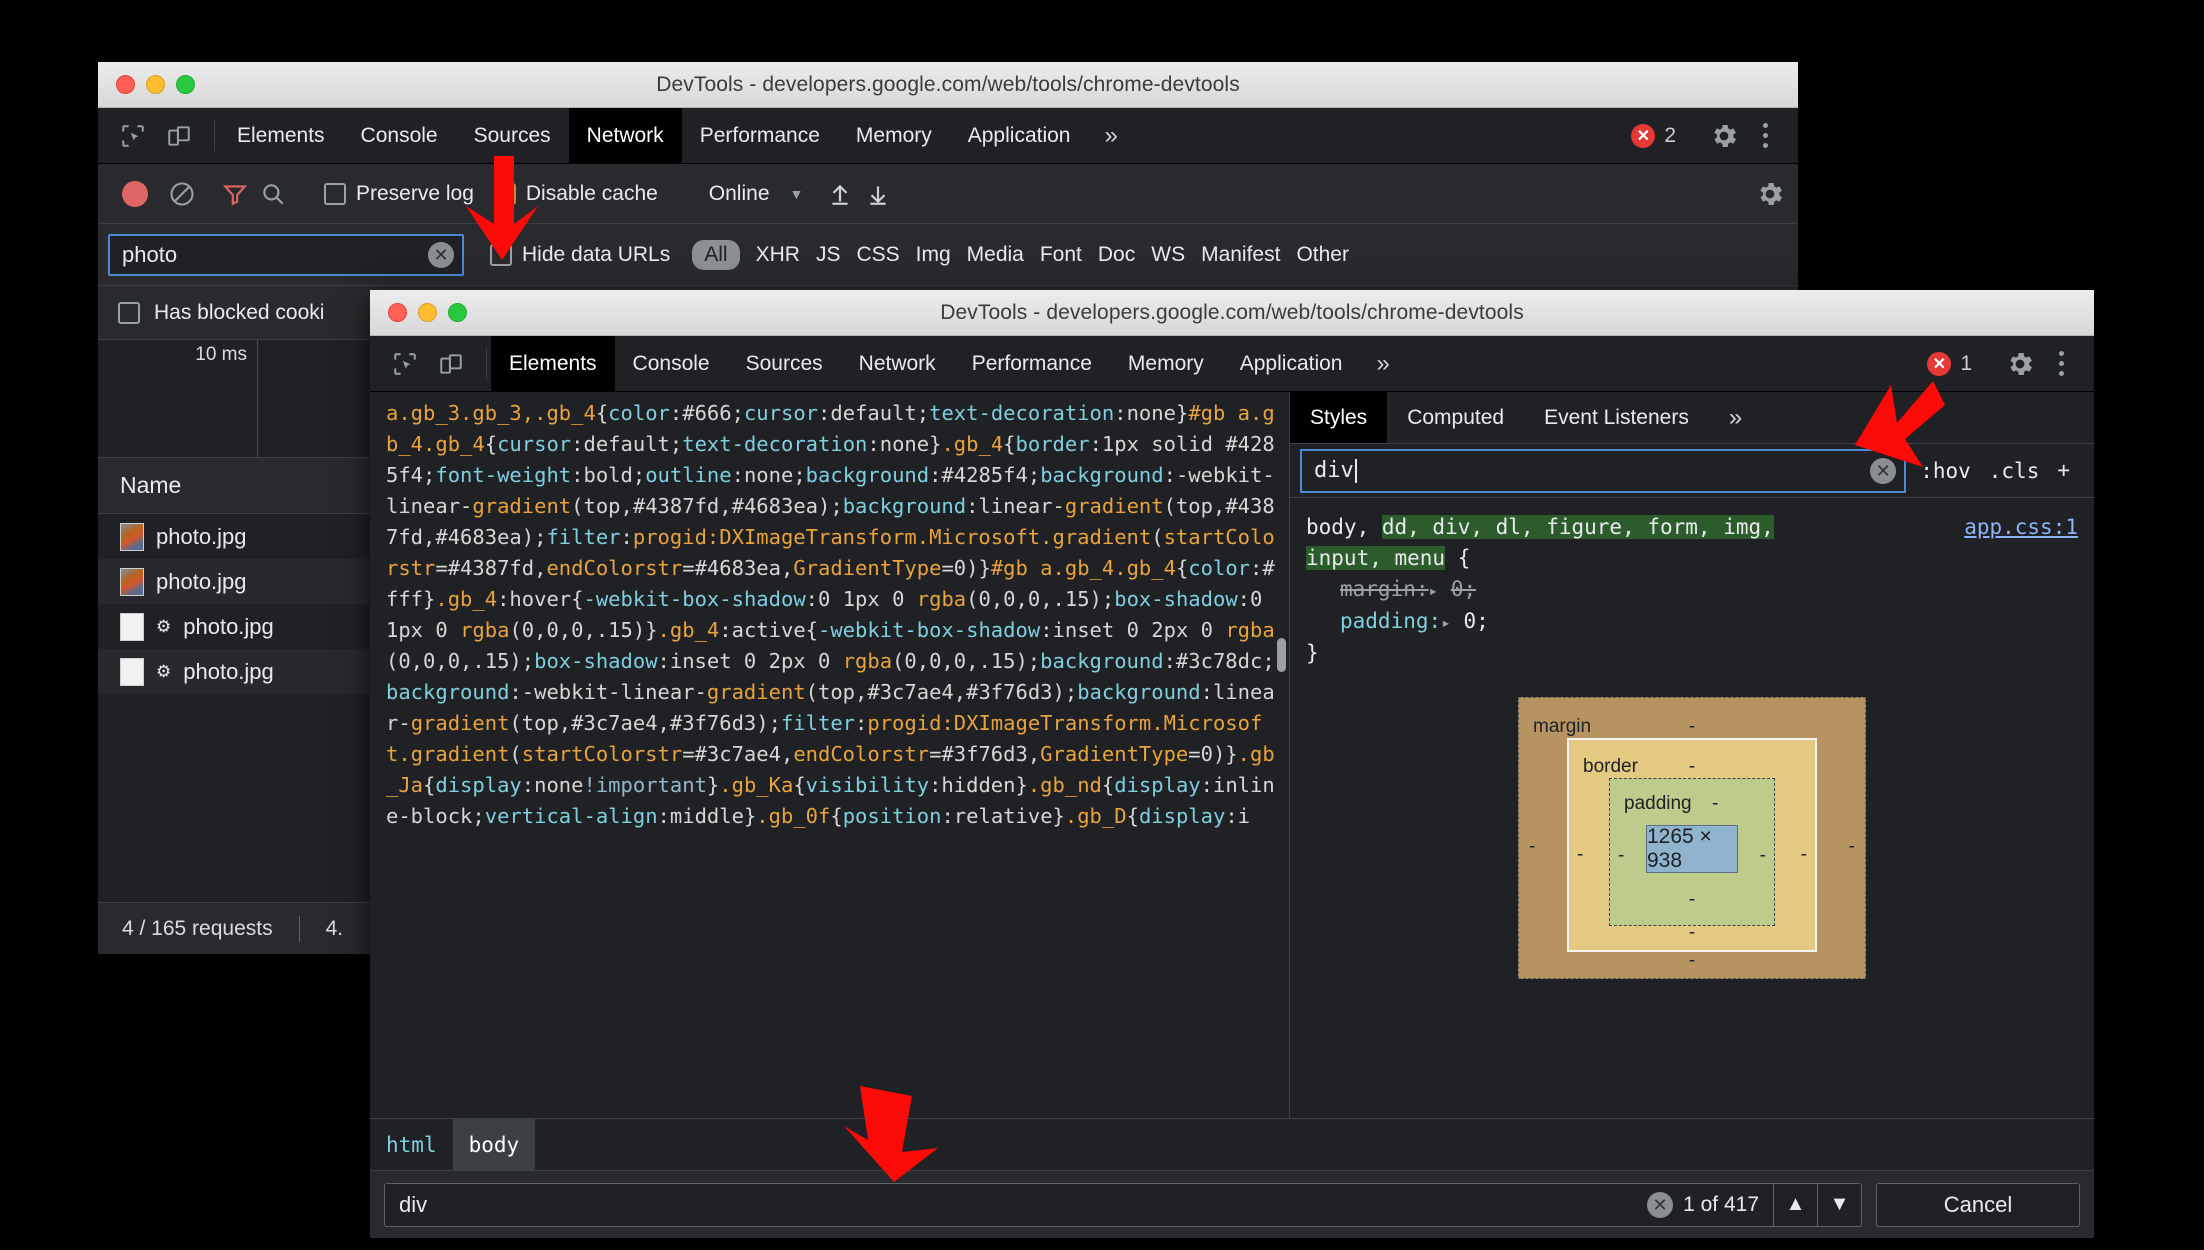 The image size is (2204, 1250). What do you see at coordinates (1168, 255) in the screenshot?
I see `filter-type-ws: WS` at bounding box center [1168, 255].